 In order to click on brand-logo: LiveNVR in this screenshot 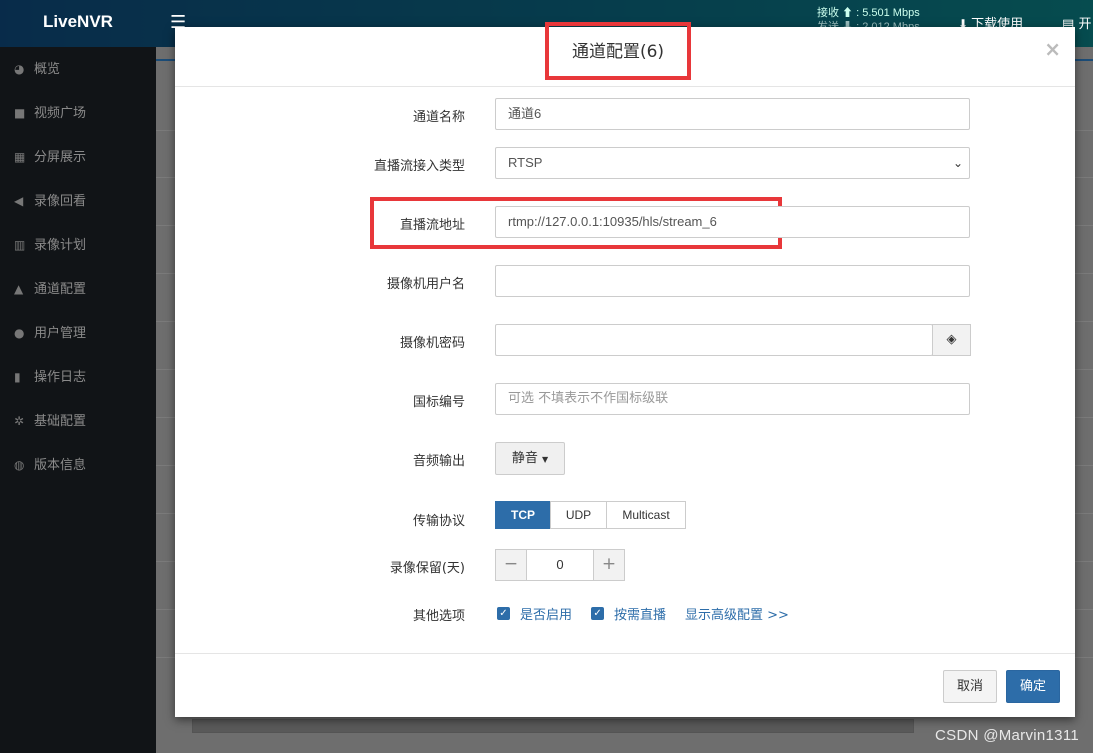, I will do `click(78, 23)`.